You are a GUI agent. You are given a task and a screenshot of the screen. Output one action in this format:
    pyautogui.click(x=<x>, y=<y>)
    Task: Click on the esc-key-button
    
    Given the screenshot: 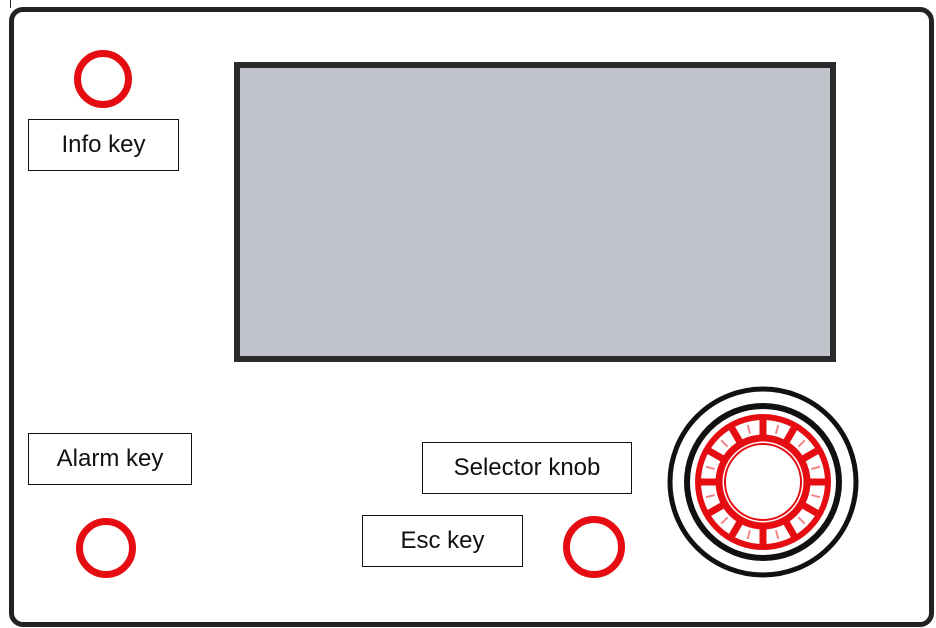 What is the action you would take?
    pyautogui.click(x=594, y=547)
    